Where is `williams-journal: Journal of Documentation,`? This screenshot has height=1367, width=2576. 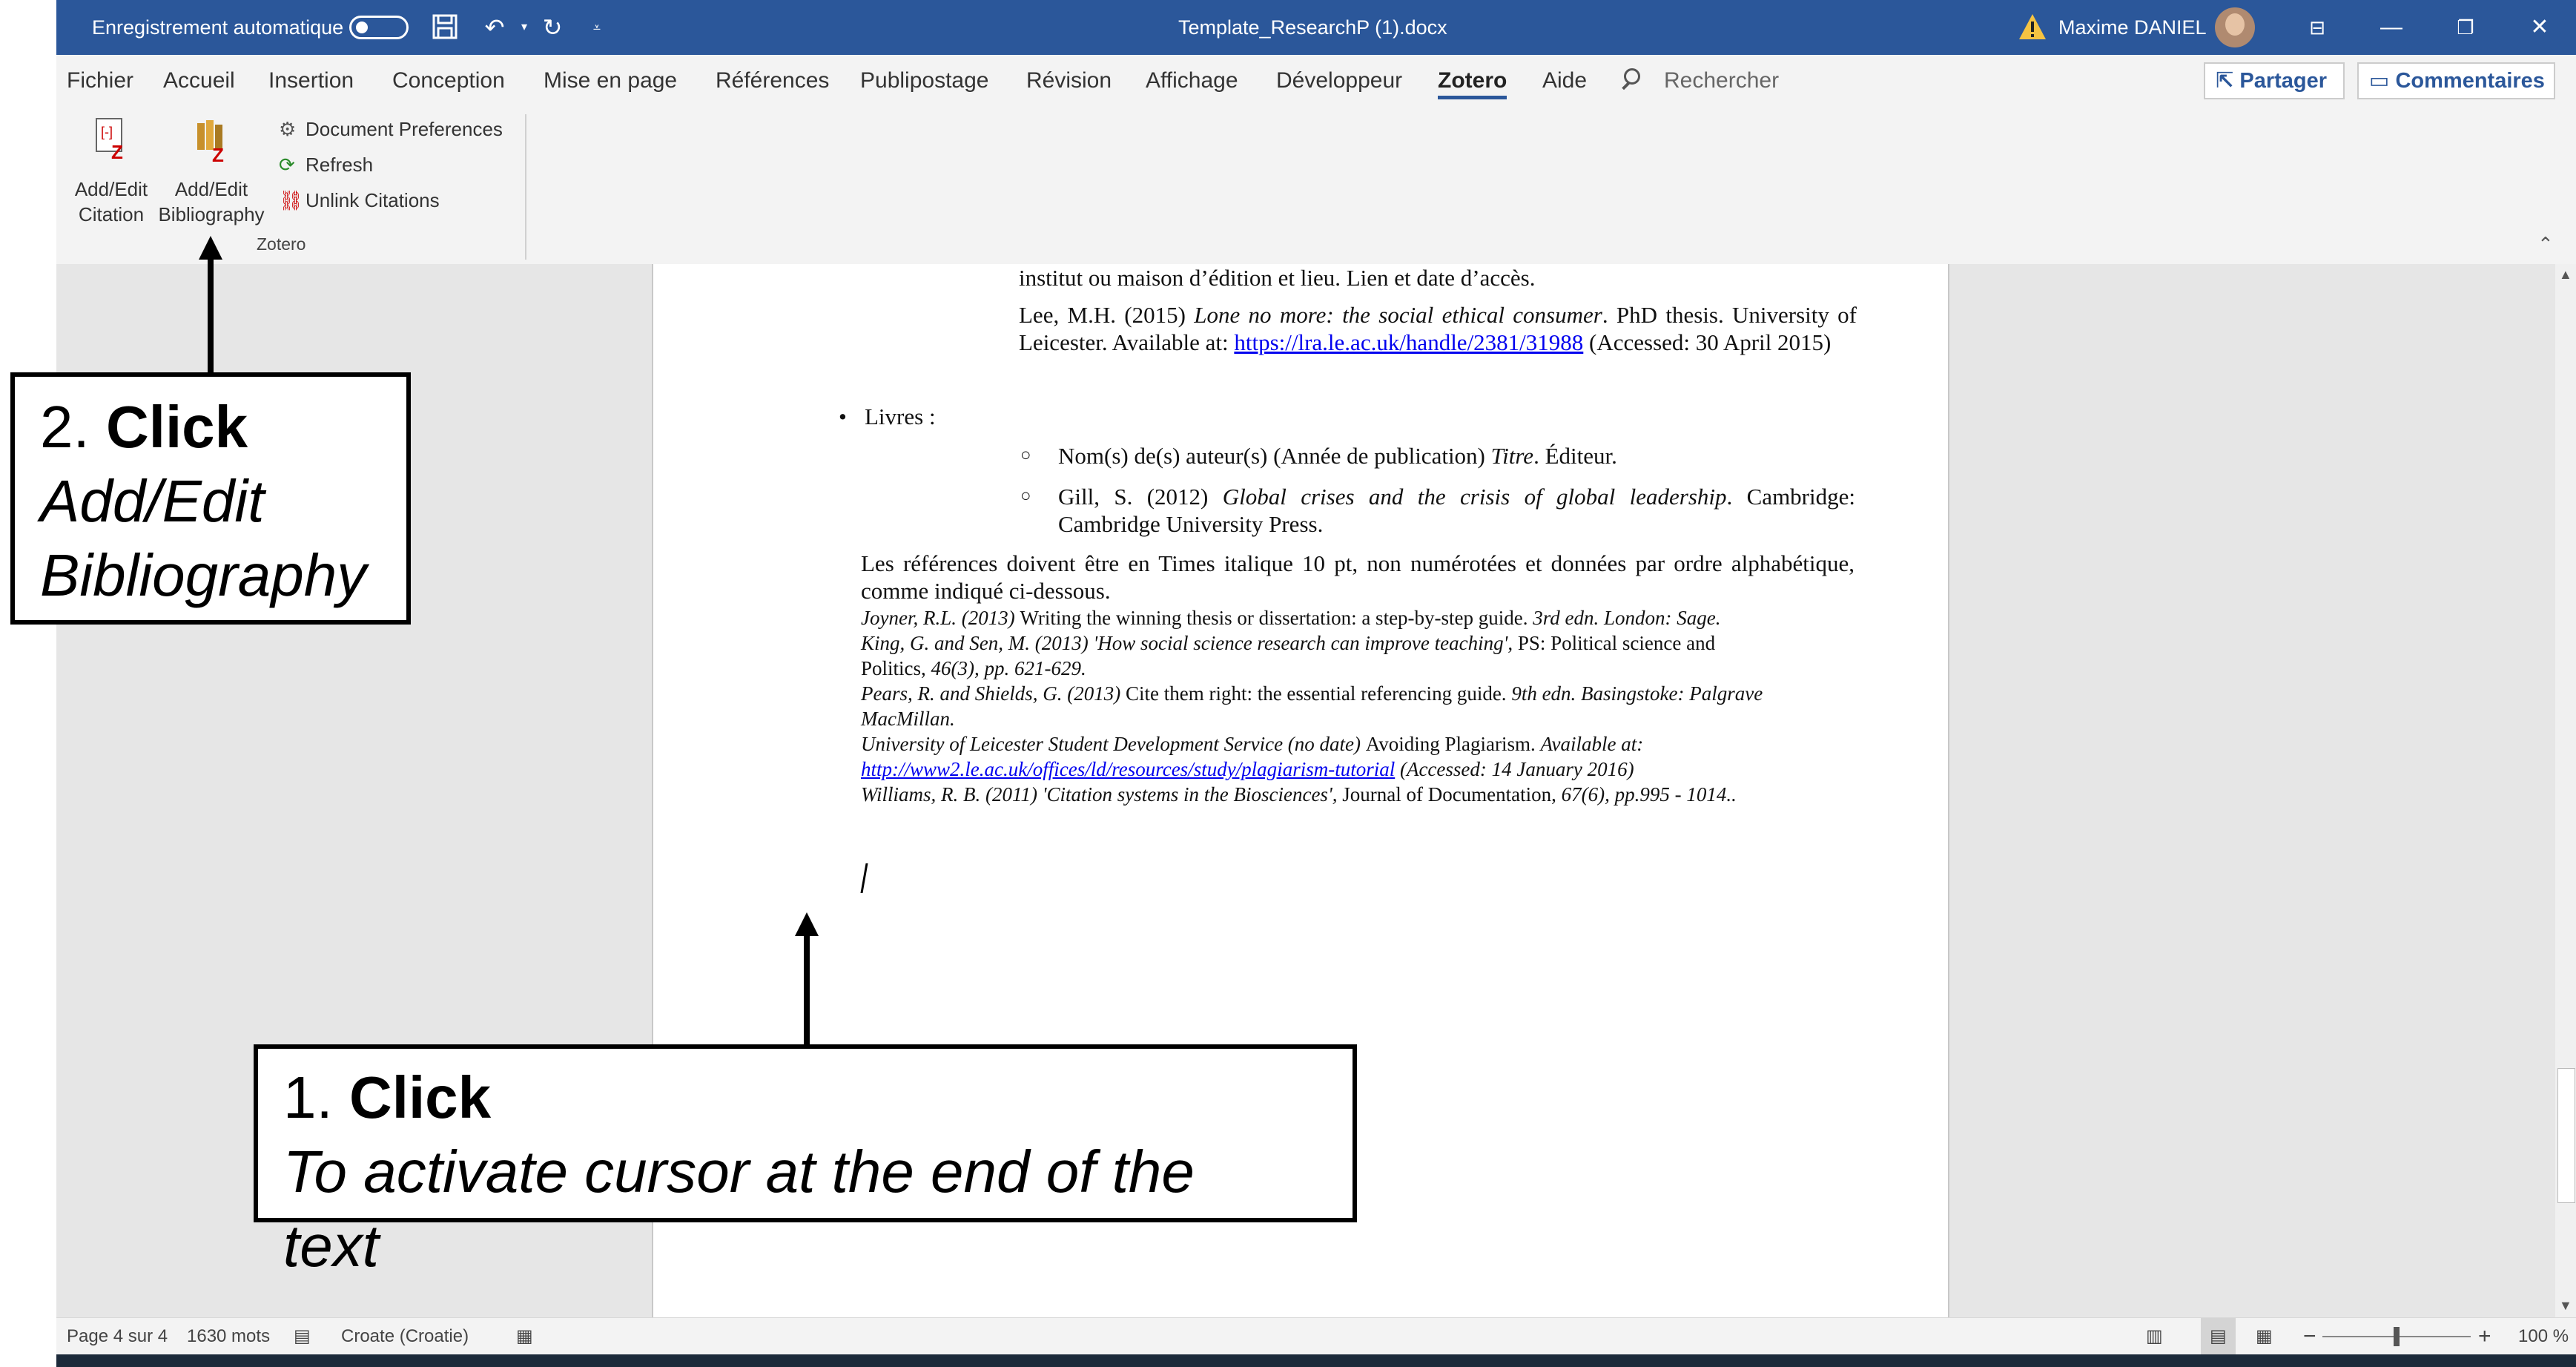
williams-journal: Journal of Documentation, is located at coordinates (1452, 794).